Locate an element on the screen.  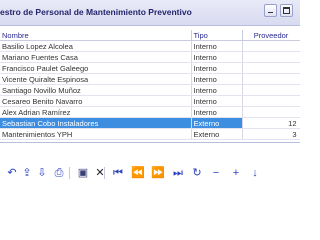
export-icon: ⇪ is located at coordinates (27, 172).